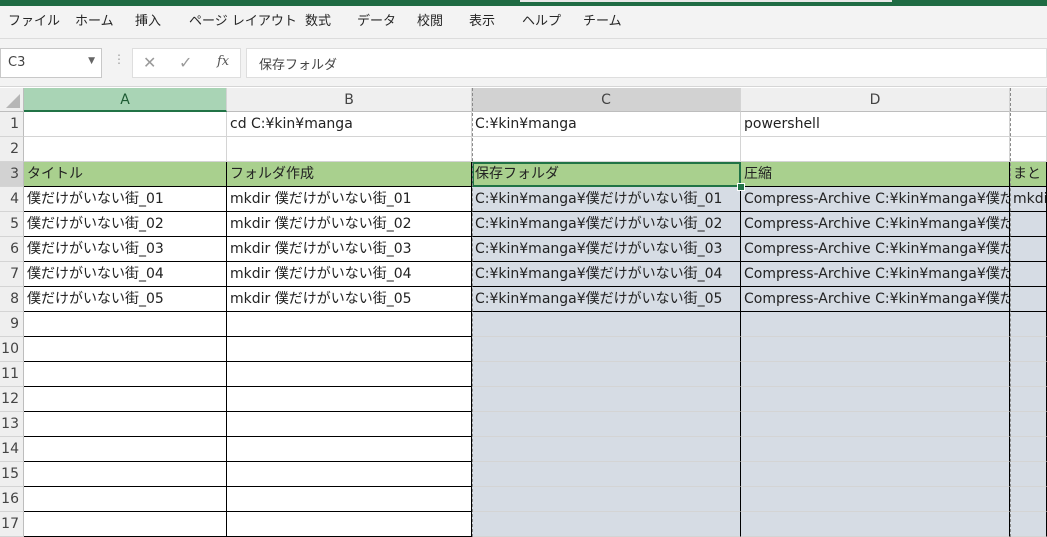  Describe the element at coordinates (349, 424) in the screenshot. I see `cell-b13` at that location.